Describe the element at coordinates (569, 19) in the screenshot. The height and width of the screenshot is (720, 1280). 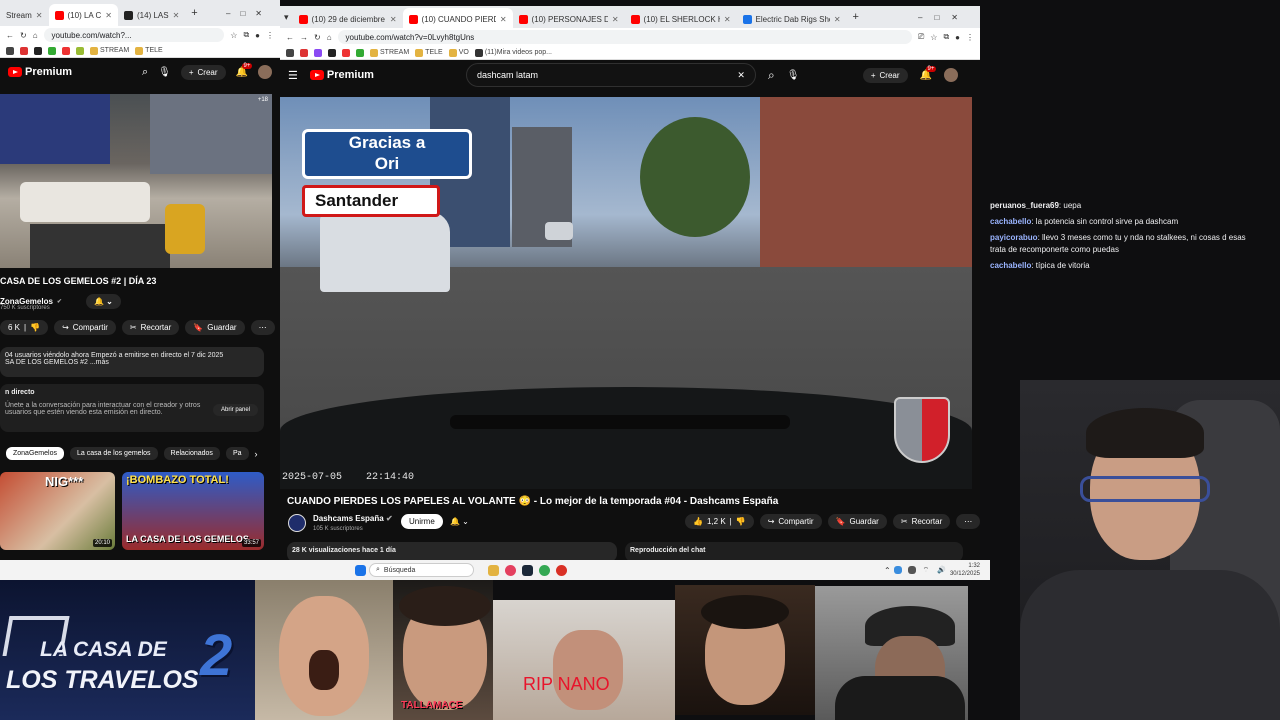
I see `right-tab: (10) PERSONAJES DE LA ES... ✕` at that location.